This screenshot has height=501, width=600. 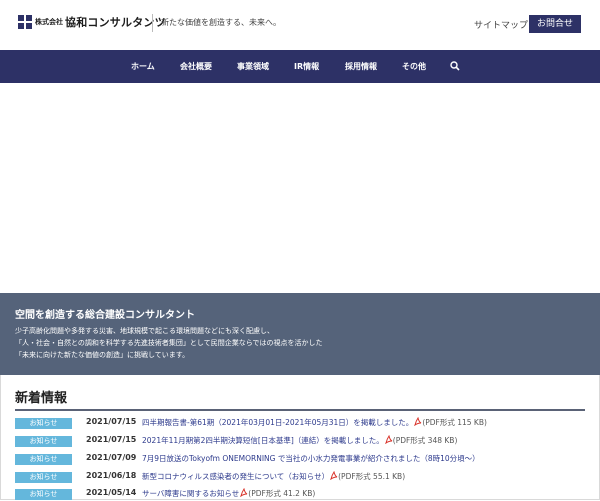 I want to click on news-text: 新型コロナウィルス感染者の発生について（お知らせ） (PDF形式 55.1 KB), so click(x=273, y=476).